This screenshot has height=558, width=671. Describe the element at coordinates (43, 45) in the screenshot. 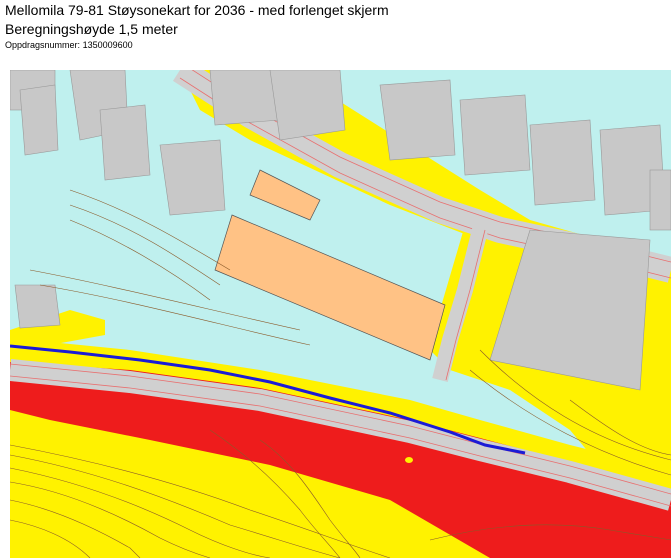

I see `order-number-label: Oppdragsnummer:` at that location.